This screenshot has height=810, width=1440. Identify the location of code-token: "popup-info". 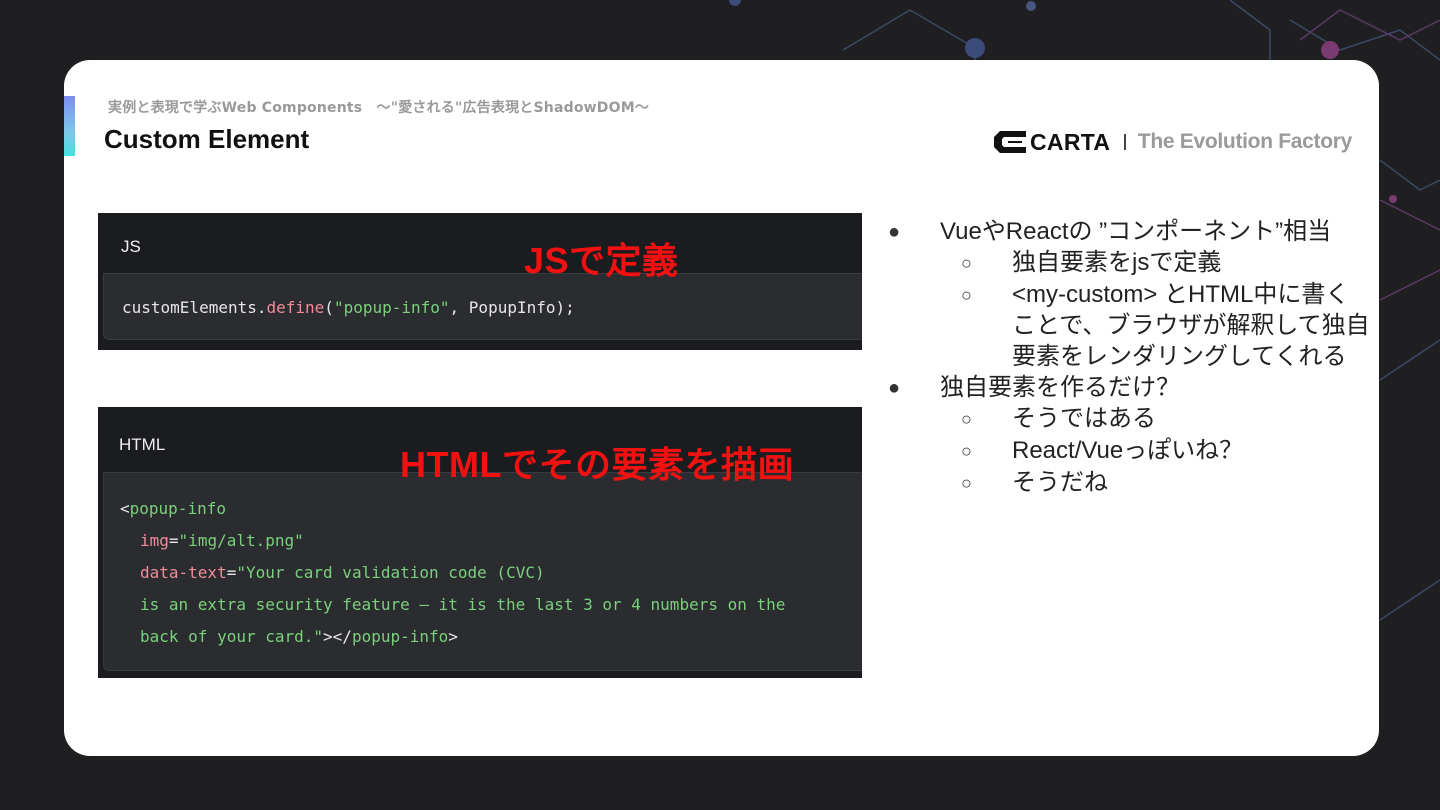
(391, 307).